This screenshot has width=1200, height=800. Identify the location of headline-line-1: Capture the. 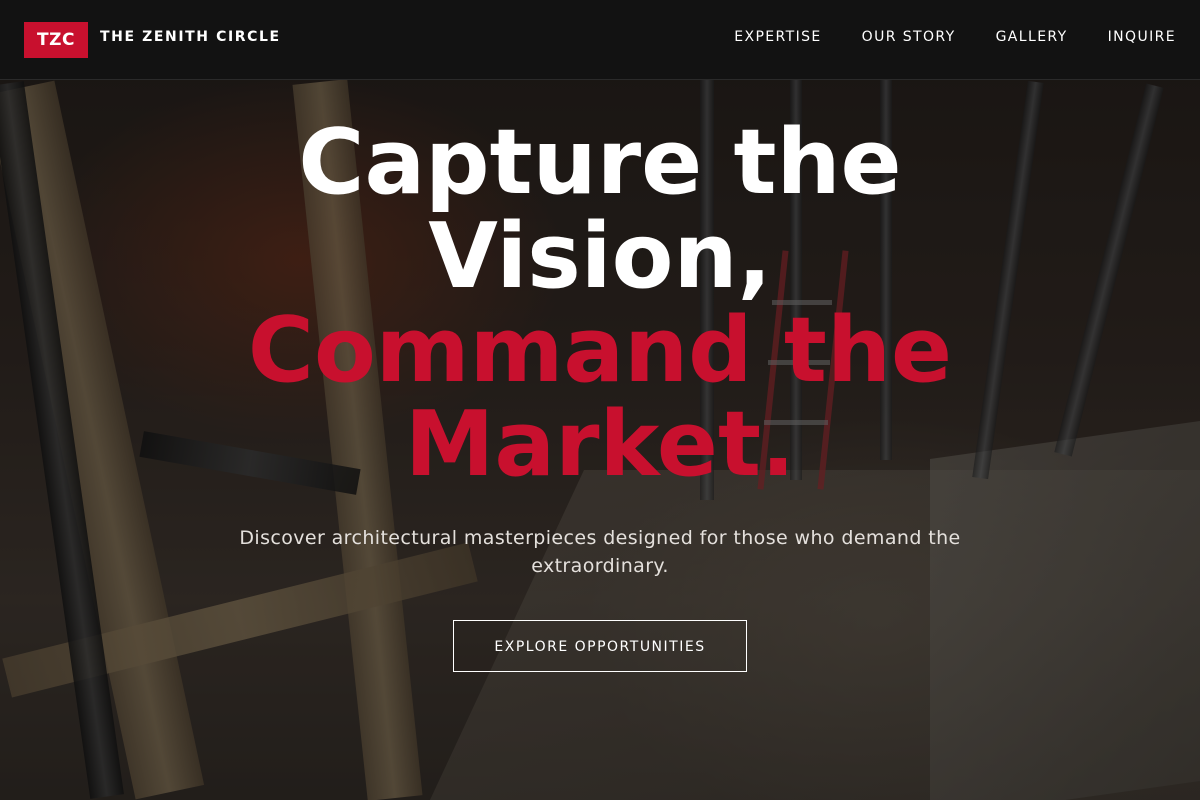
(600, 162).